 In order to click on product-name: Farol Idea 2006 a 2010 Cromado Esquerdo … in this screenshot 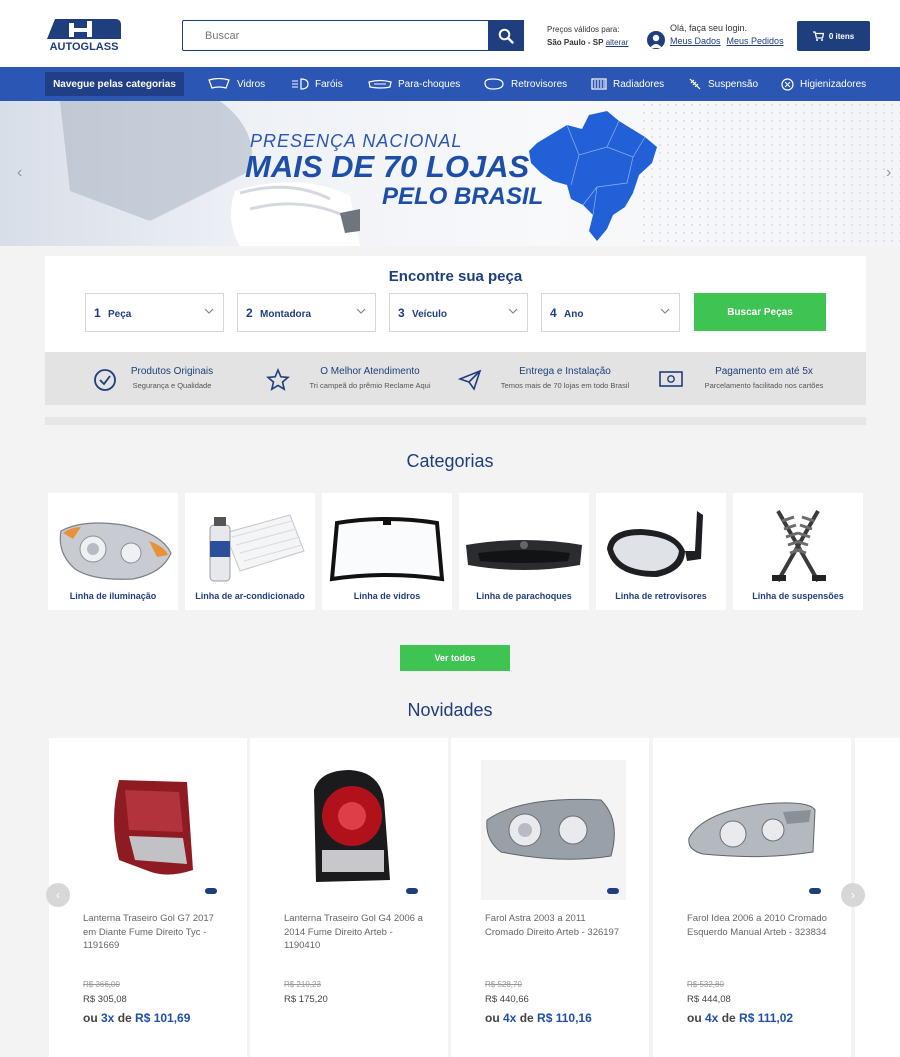, I will do `click(757, 925)`.